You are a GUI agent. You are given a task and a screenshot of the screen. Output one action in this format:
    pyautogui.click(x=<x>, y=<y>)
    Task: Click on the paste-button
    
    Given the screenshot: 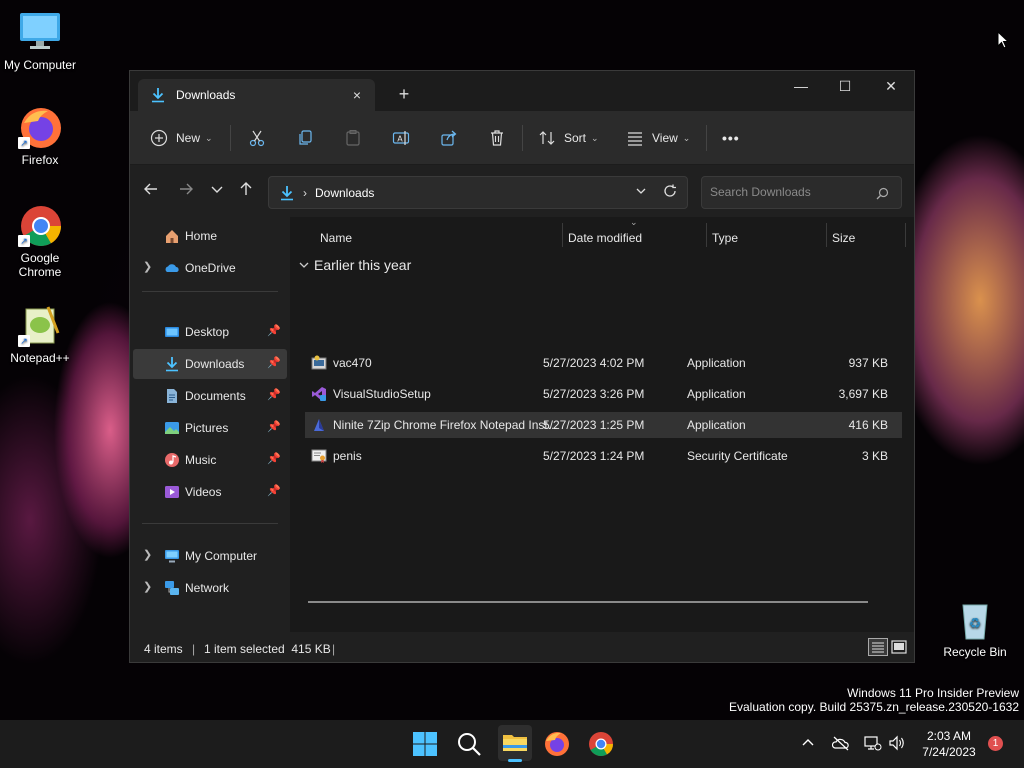 What is the action you would take?
    pyautogui.click(x=353, y=138)
    